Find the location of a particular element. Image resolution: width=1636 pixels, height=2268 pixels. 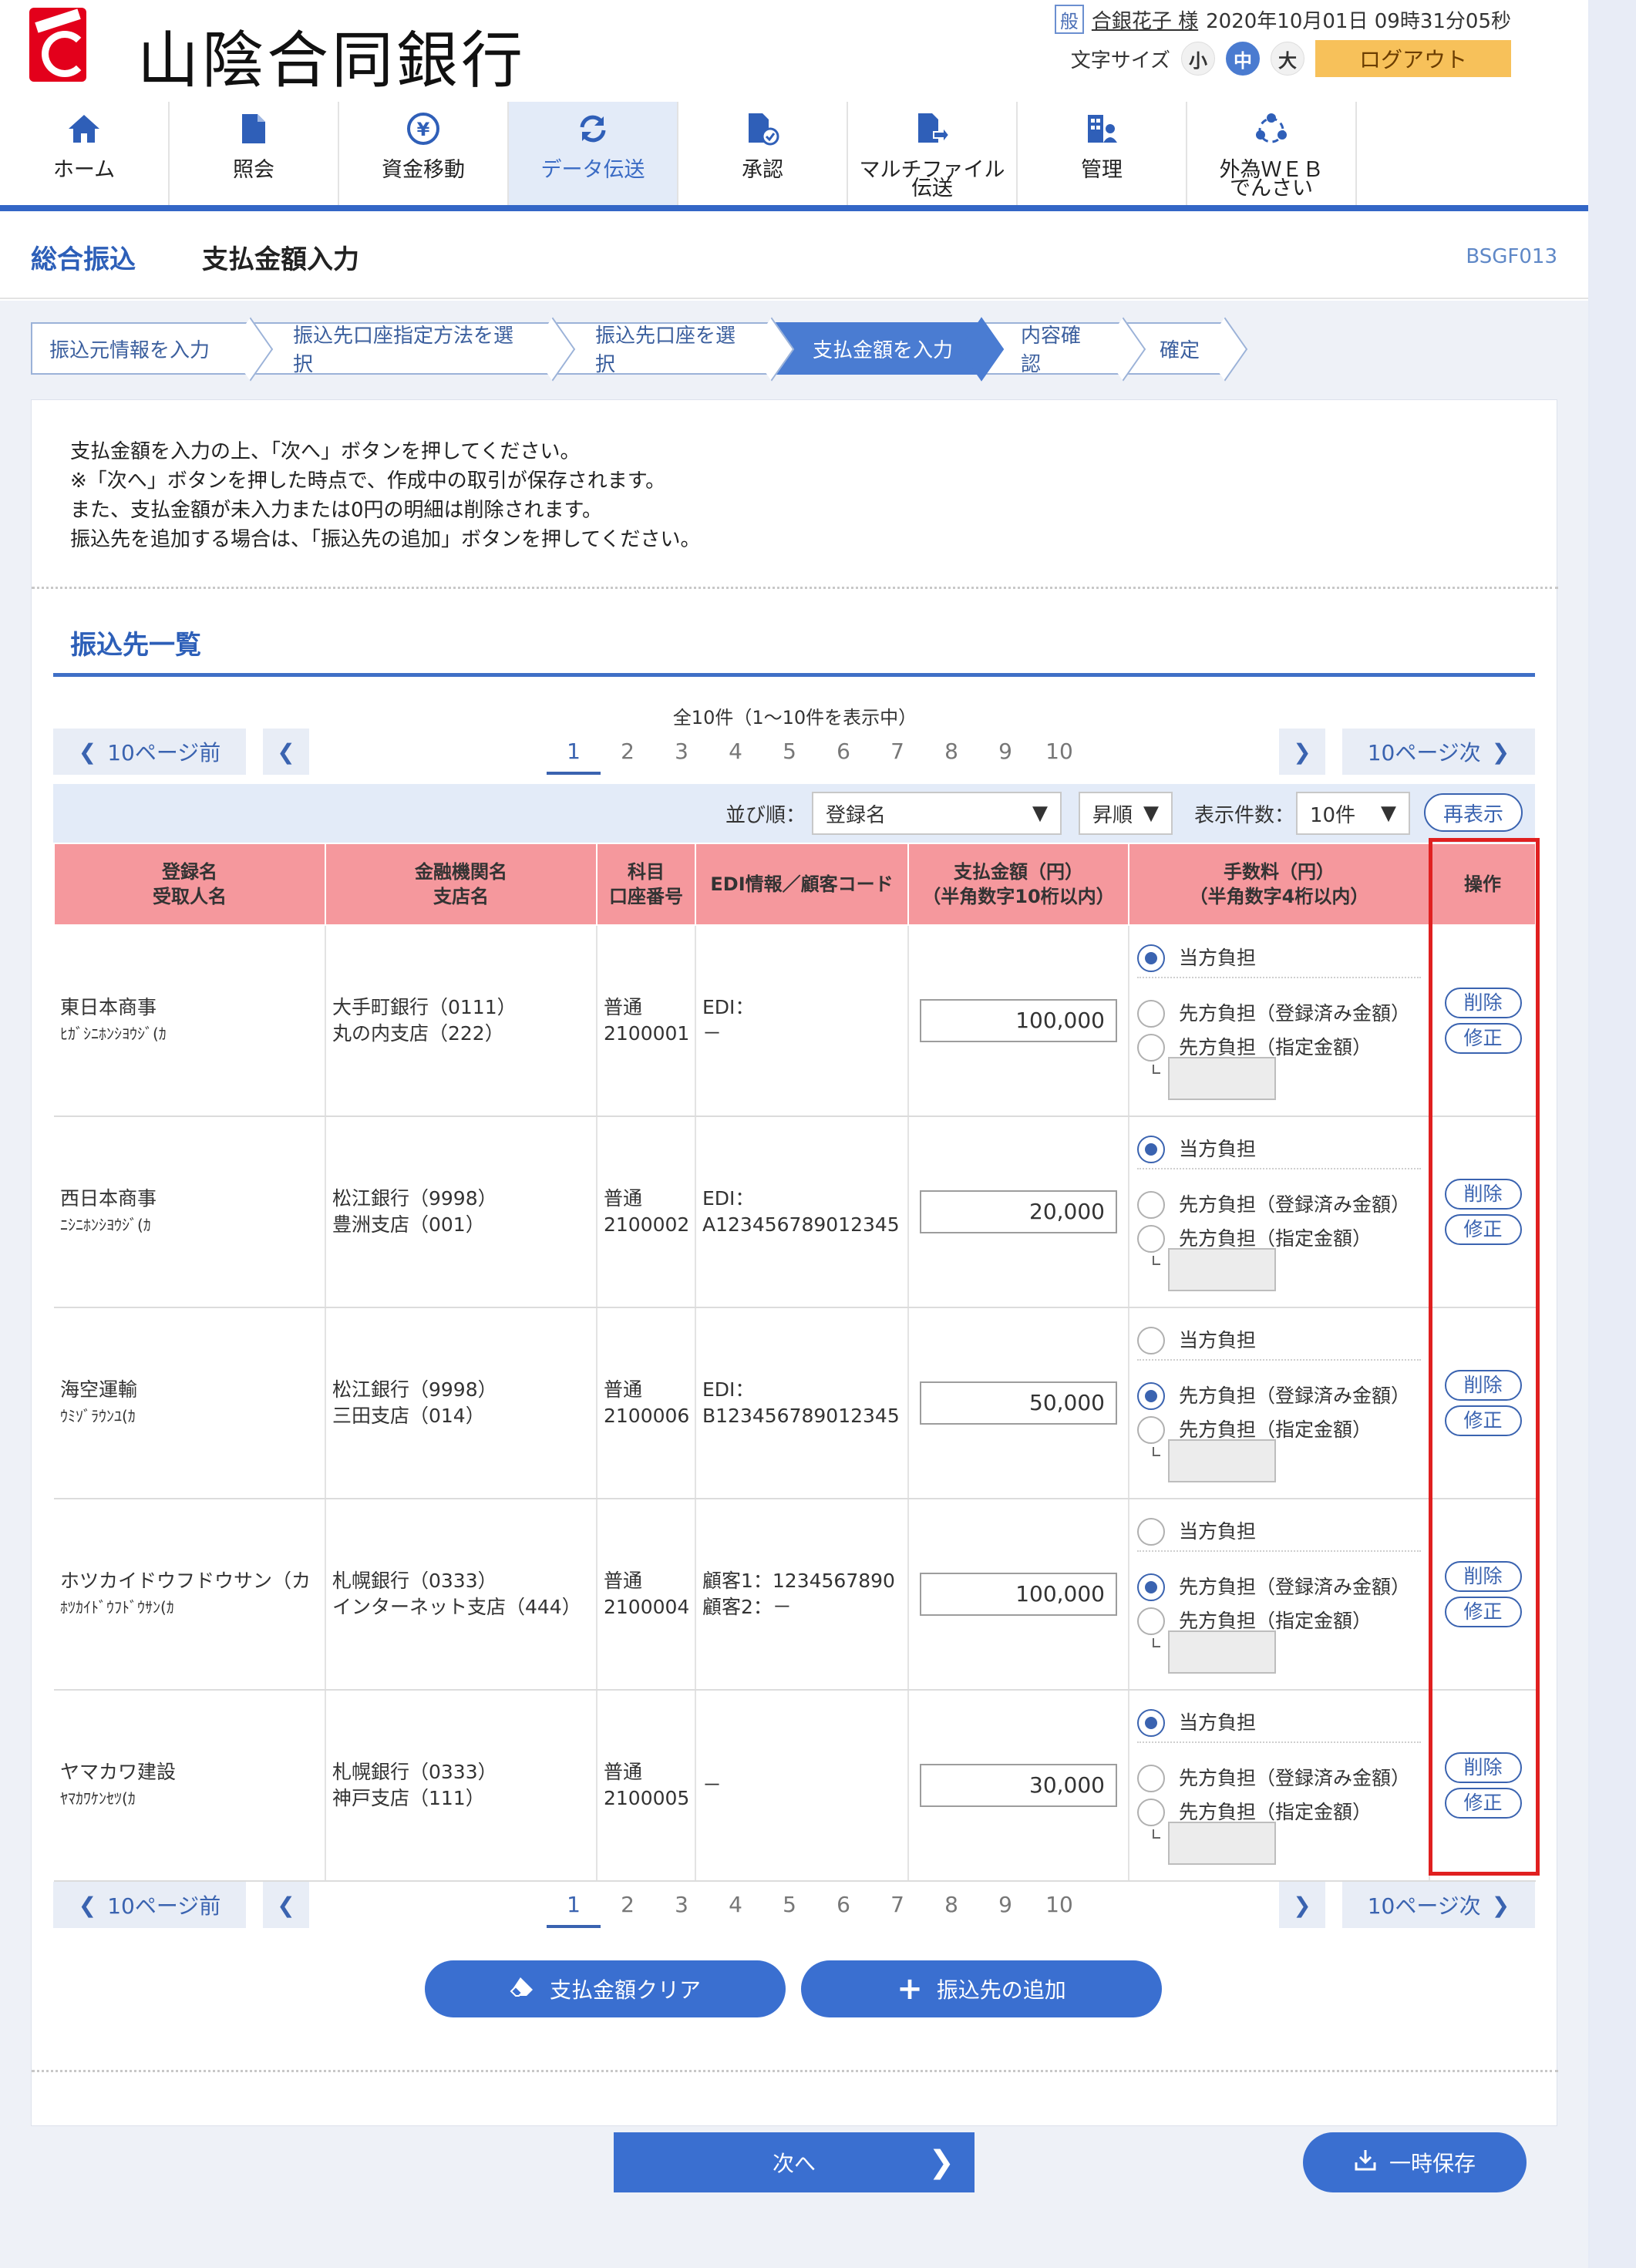

font-size-large-button: 大 is located at coordinates (1287, 59).